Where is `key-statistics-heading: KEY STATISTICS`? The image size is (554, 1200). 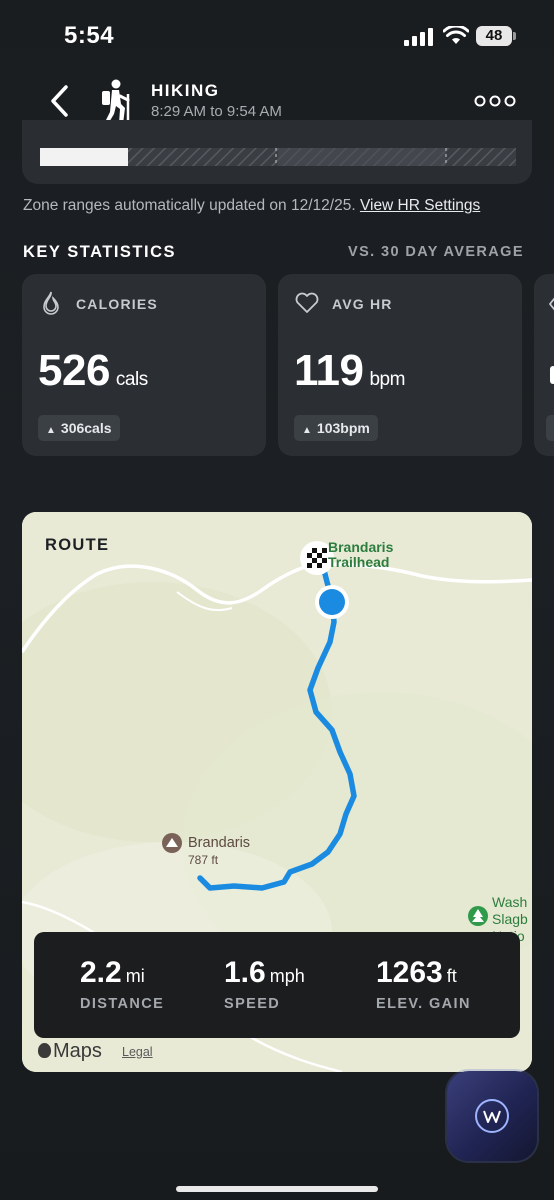
key-statistics-heading: KEY STATISTICS is located at coordinates (100, 252).